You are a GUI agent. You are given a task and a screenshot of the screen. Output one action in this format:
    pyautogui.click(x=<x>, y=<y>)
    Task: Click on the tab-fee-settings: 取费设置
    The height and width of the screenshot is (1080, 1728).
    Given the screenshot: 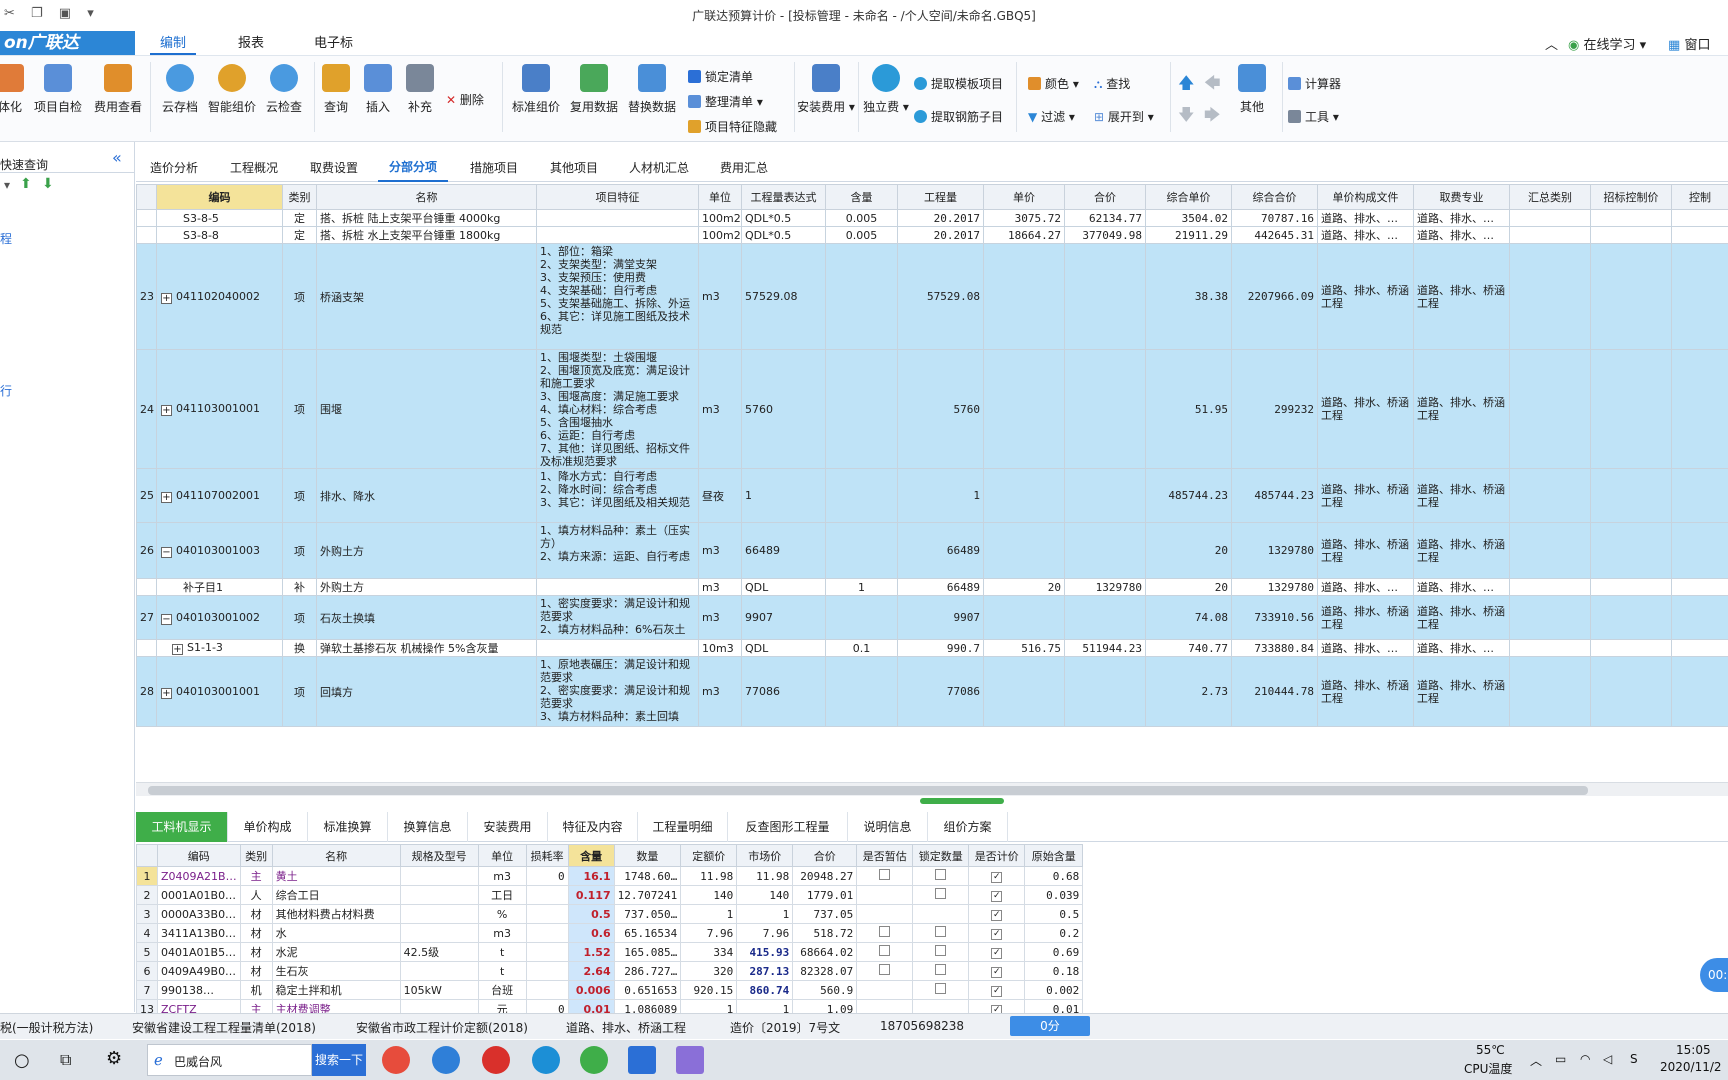 What is the action you would take?
    pyautogui.click(x=334, y=167)
    